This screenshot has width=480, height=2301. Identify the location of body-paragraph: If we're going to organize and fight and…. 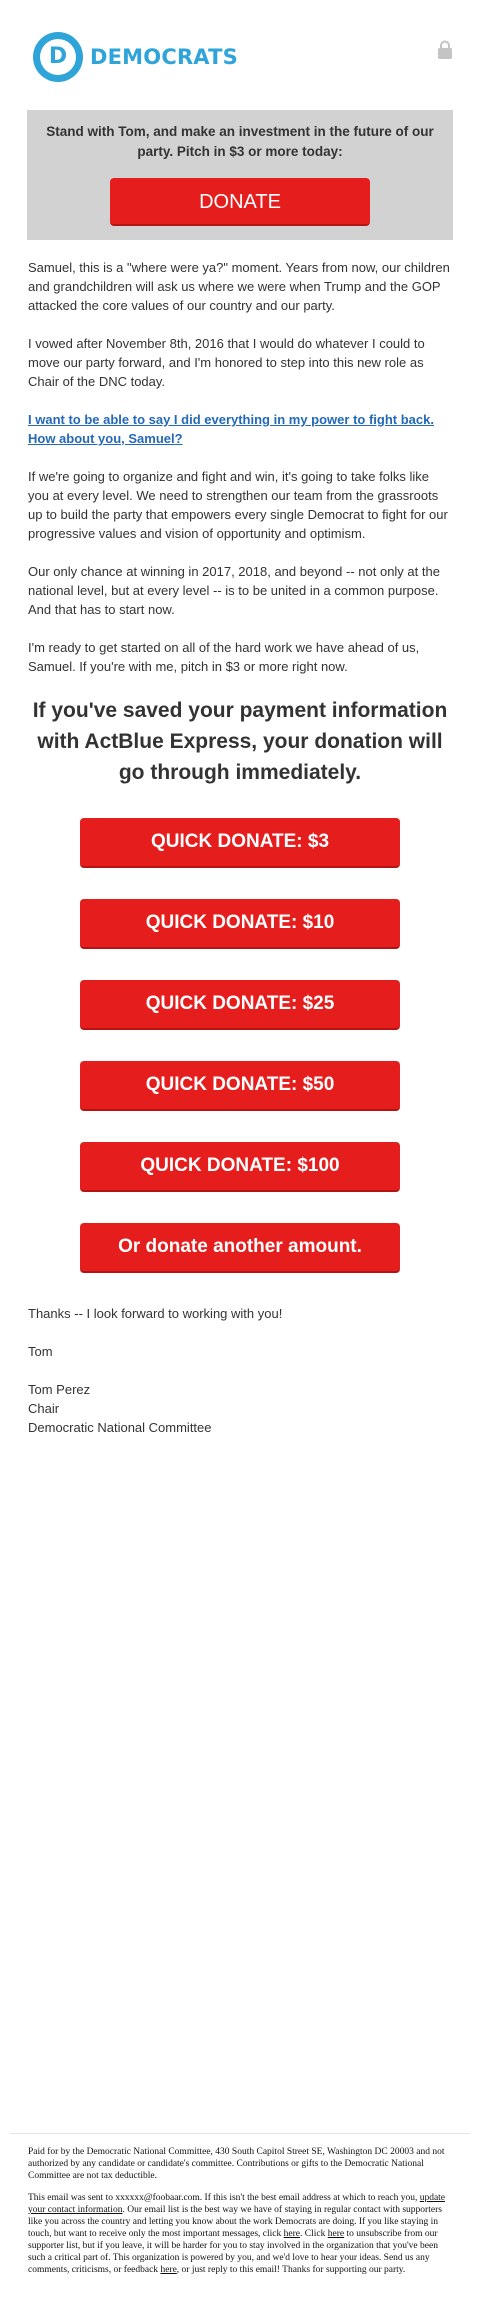
(238, 505).